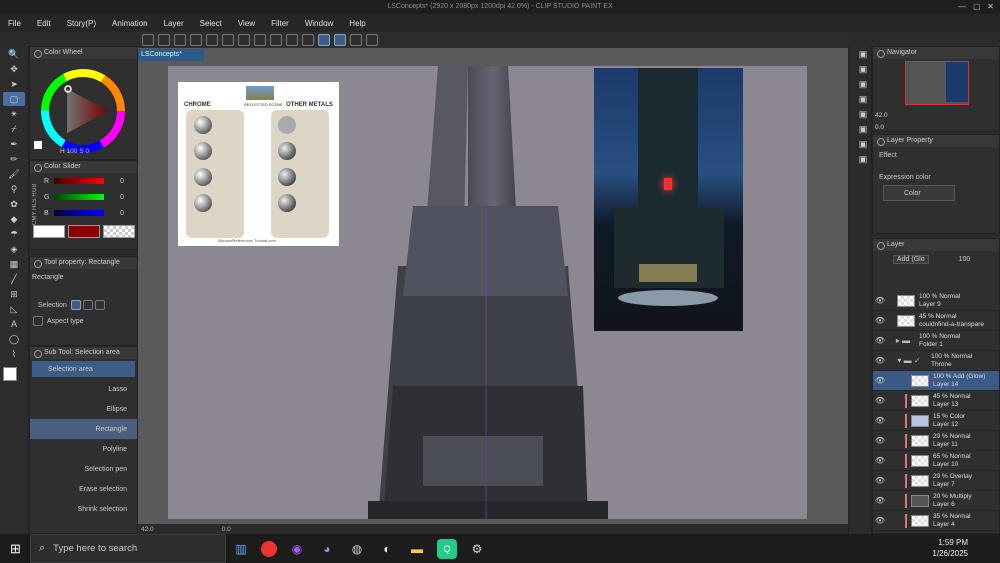  I want to click on ruler-tool-icon: ◺, so click(14, 309).